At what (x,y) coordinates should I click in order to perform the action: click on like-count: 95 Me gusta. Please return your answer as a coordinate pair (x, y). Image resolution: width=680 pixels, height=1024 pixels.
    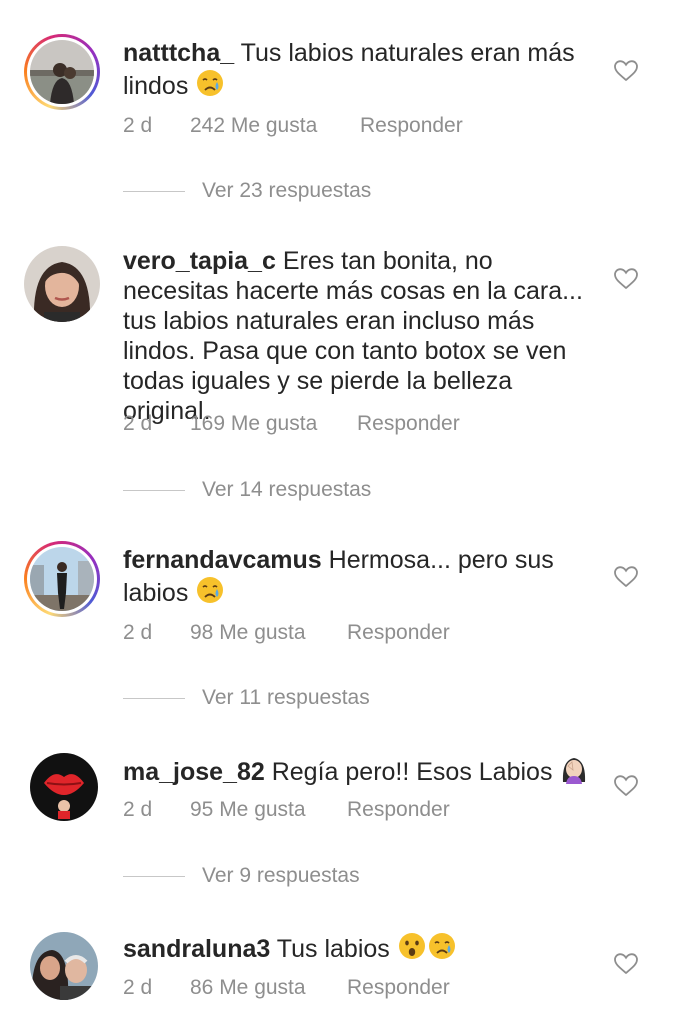
    Looking at the image, I should click on (248, 810).